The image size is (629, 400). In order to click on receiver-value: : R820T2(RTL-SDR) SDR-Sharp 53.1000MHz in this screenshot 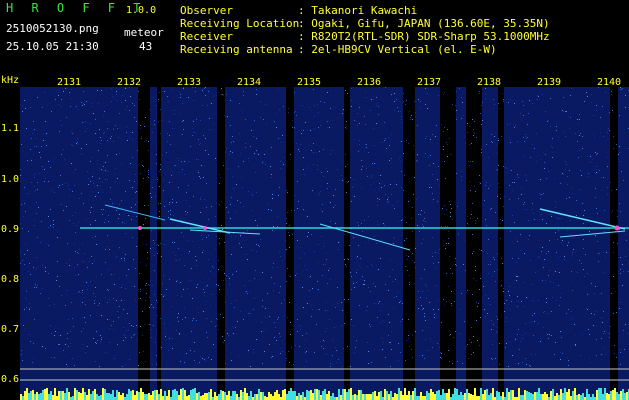, I will do `click(424, 36)`.